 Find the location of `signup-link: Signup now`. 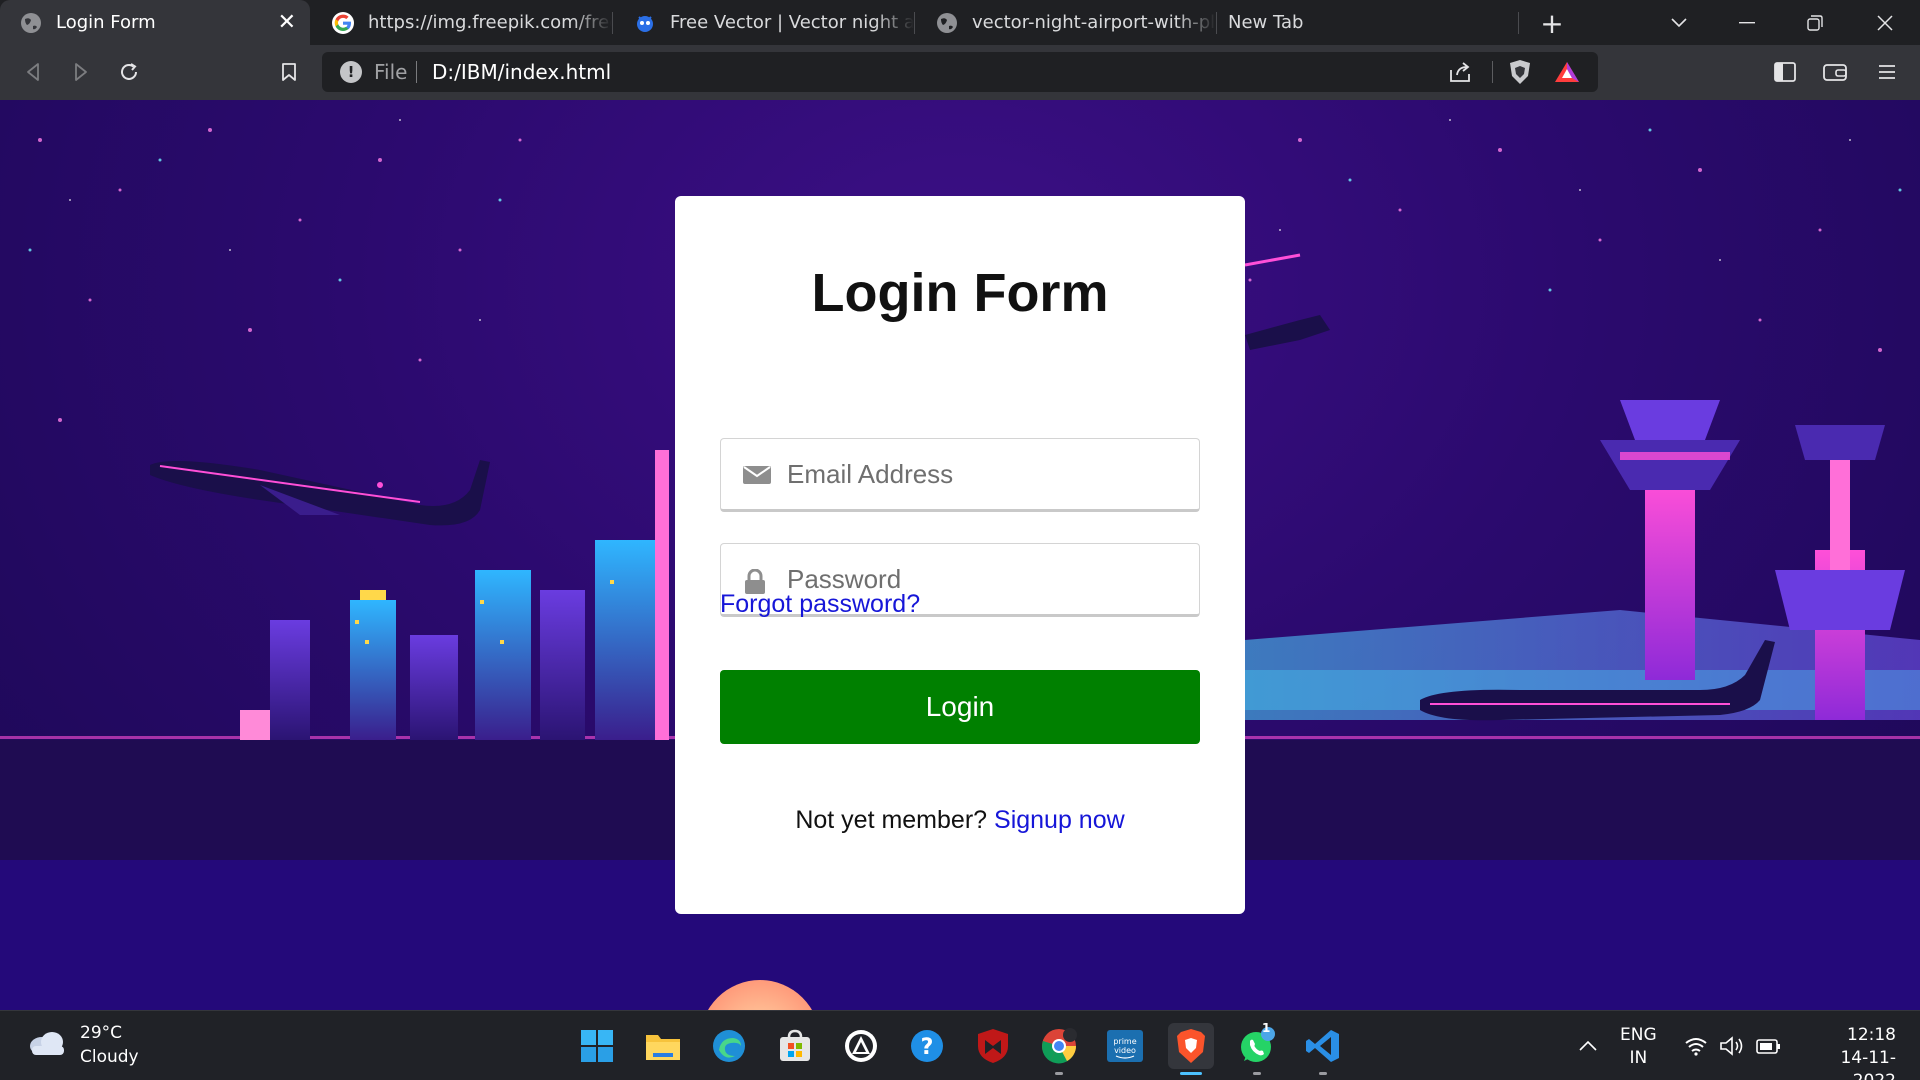

signup-link: Signup now is located at coordinates (1059, 820).